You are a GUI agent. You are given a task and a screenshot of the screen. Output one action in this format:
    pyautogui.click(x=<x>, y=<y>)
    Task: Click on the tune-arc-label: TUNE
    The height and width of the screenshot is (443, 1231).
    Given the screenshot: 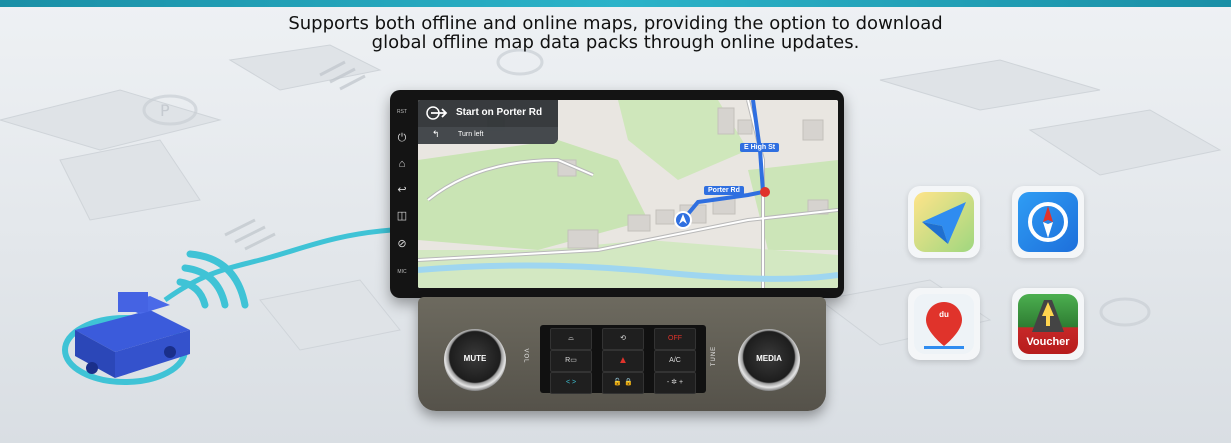 What is the action you would take?
    pyautogui.click(x=714, y=356)
    